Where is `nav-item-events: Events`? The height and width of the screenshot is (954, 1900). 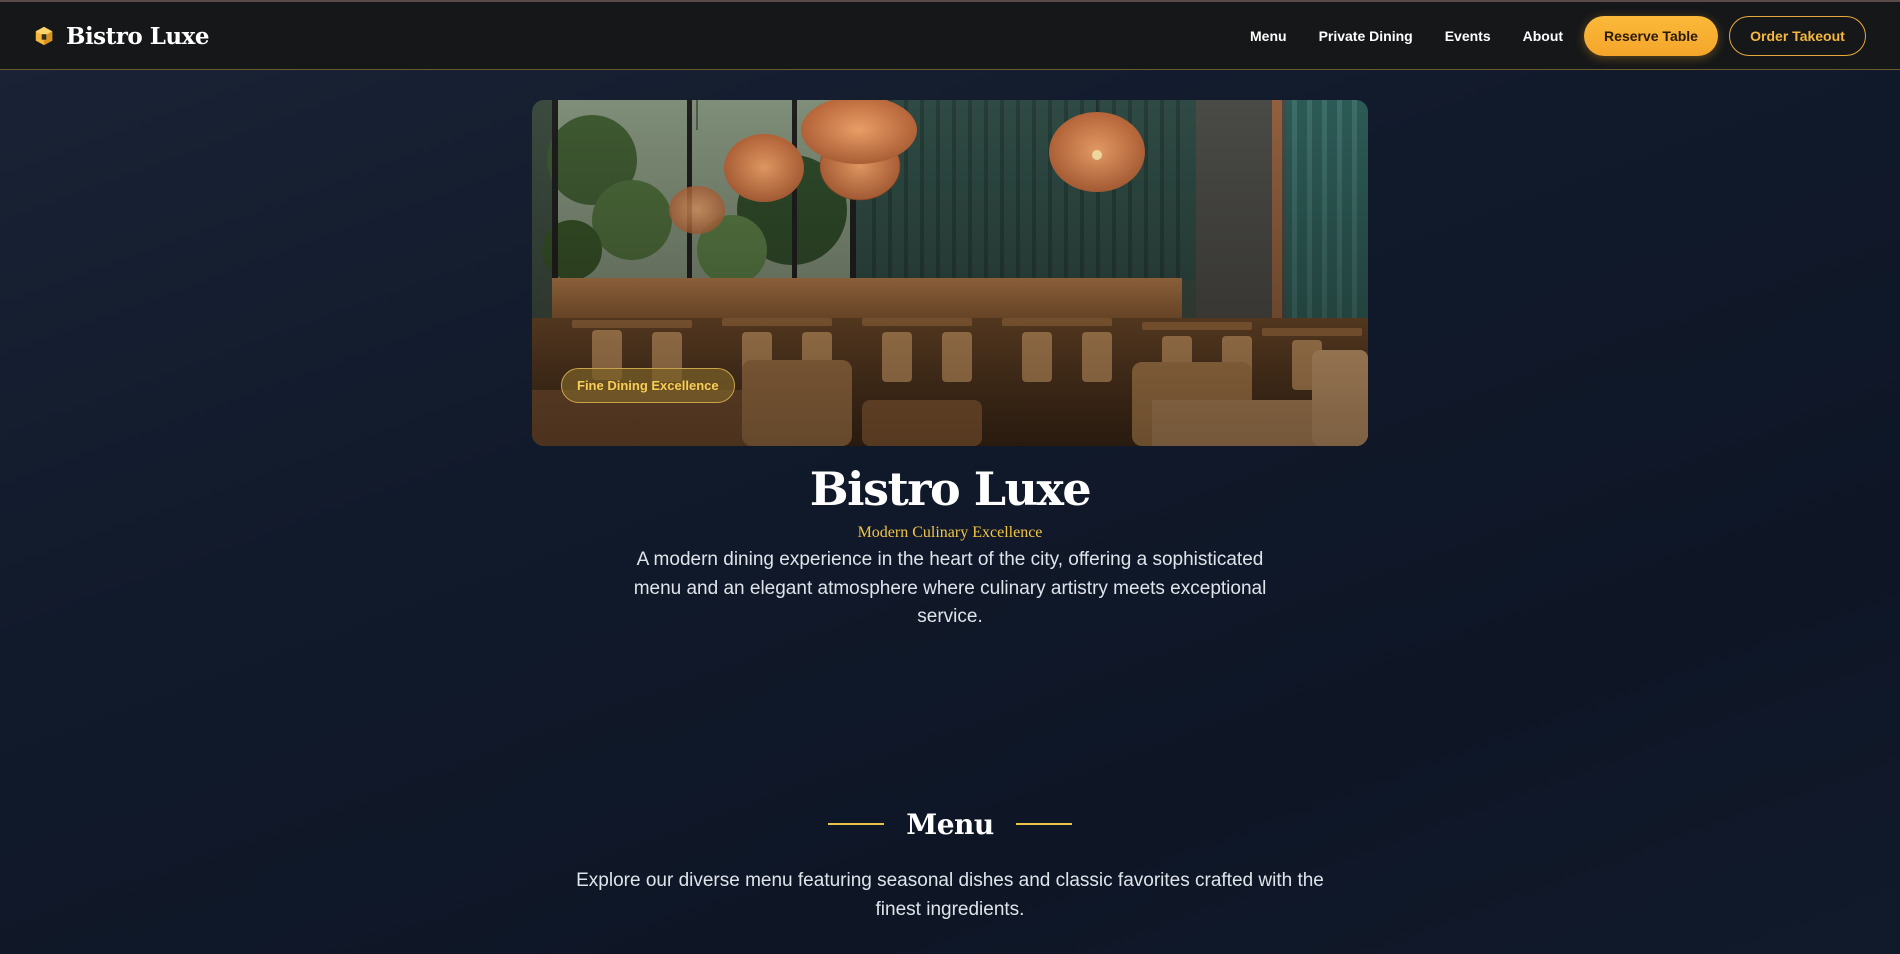
nav-item-events: Events is located at coordinates (1468, 36).